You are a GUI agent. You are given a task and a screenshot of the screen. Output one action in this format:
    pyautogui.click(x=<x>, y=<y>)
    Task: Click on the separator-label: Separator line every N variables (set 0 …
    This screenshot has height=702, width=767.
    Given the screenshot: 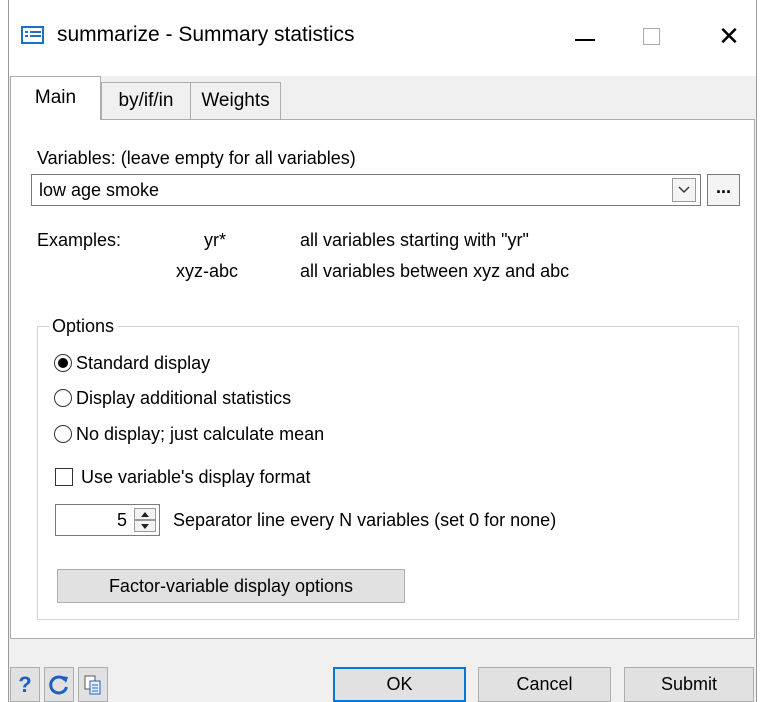 What is the action you would take?
    pyautogui.click(x=365, y=520)
    